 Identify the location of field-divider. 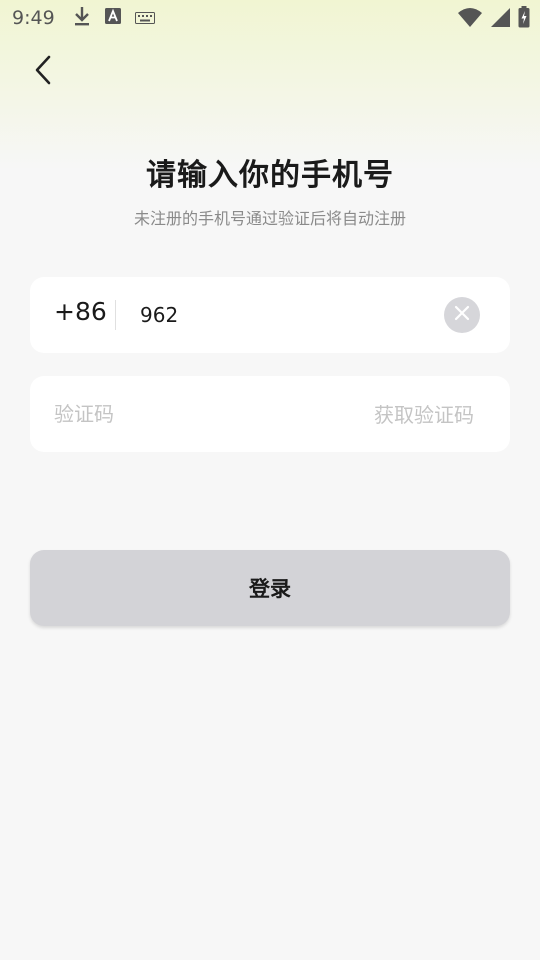
(115, 315).